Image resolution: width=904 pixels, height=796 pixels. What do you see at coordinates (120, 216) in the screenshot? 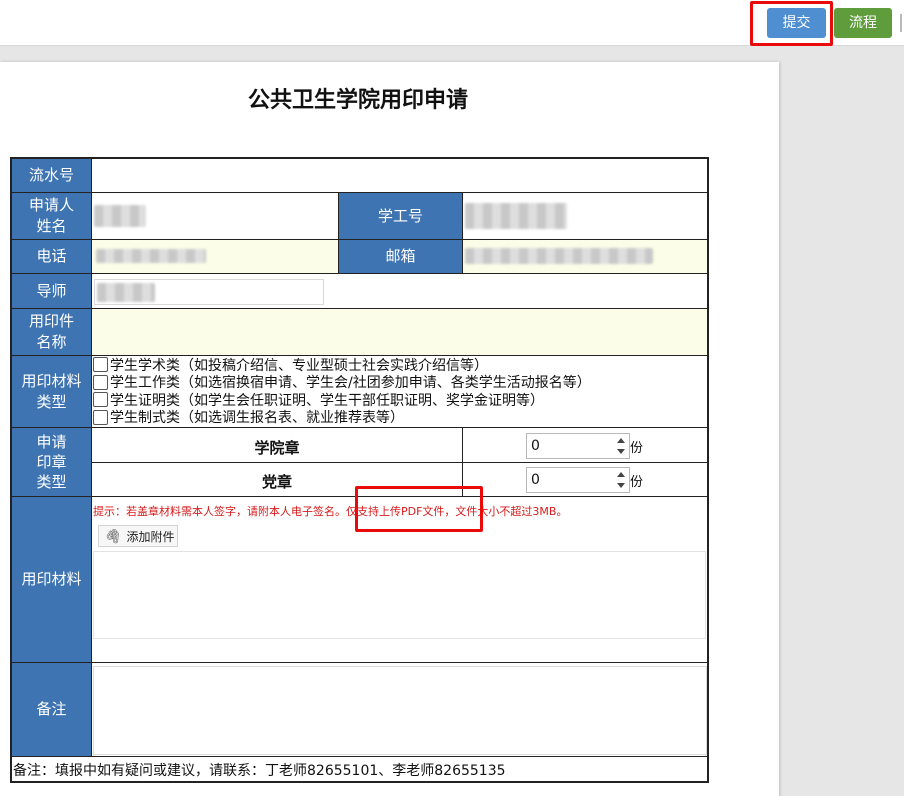
I see `redacted-name` at bounding box center [120, 216].